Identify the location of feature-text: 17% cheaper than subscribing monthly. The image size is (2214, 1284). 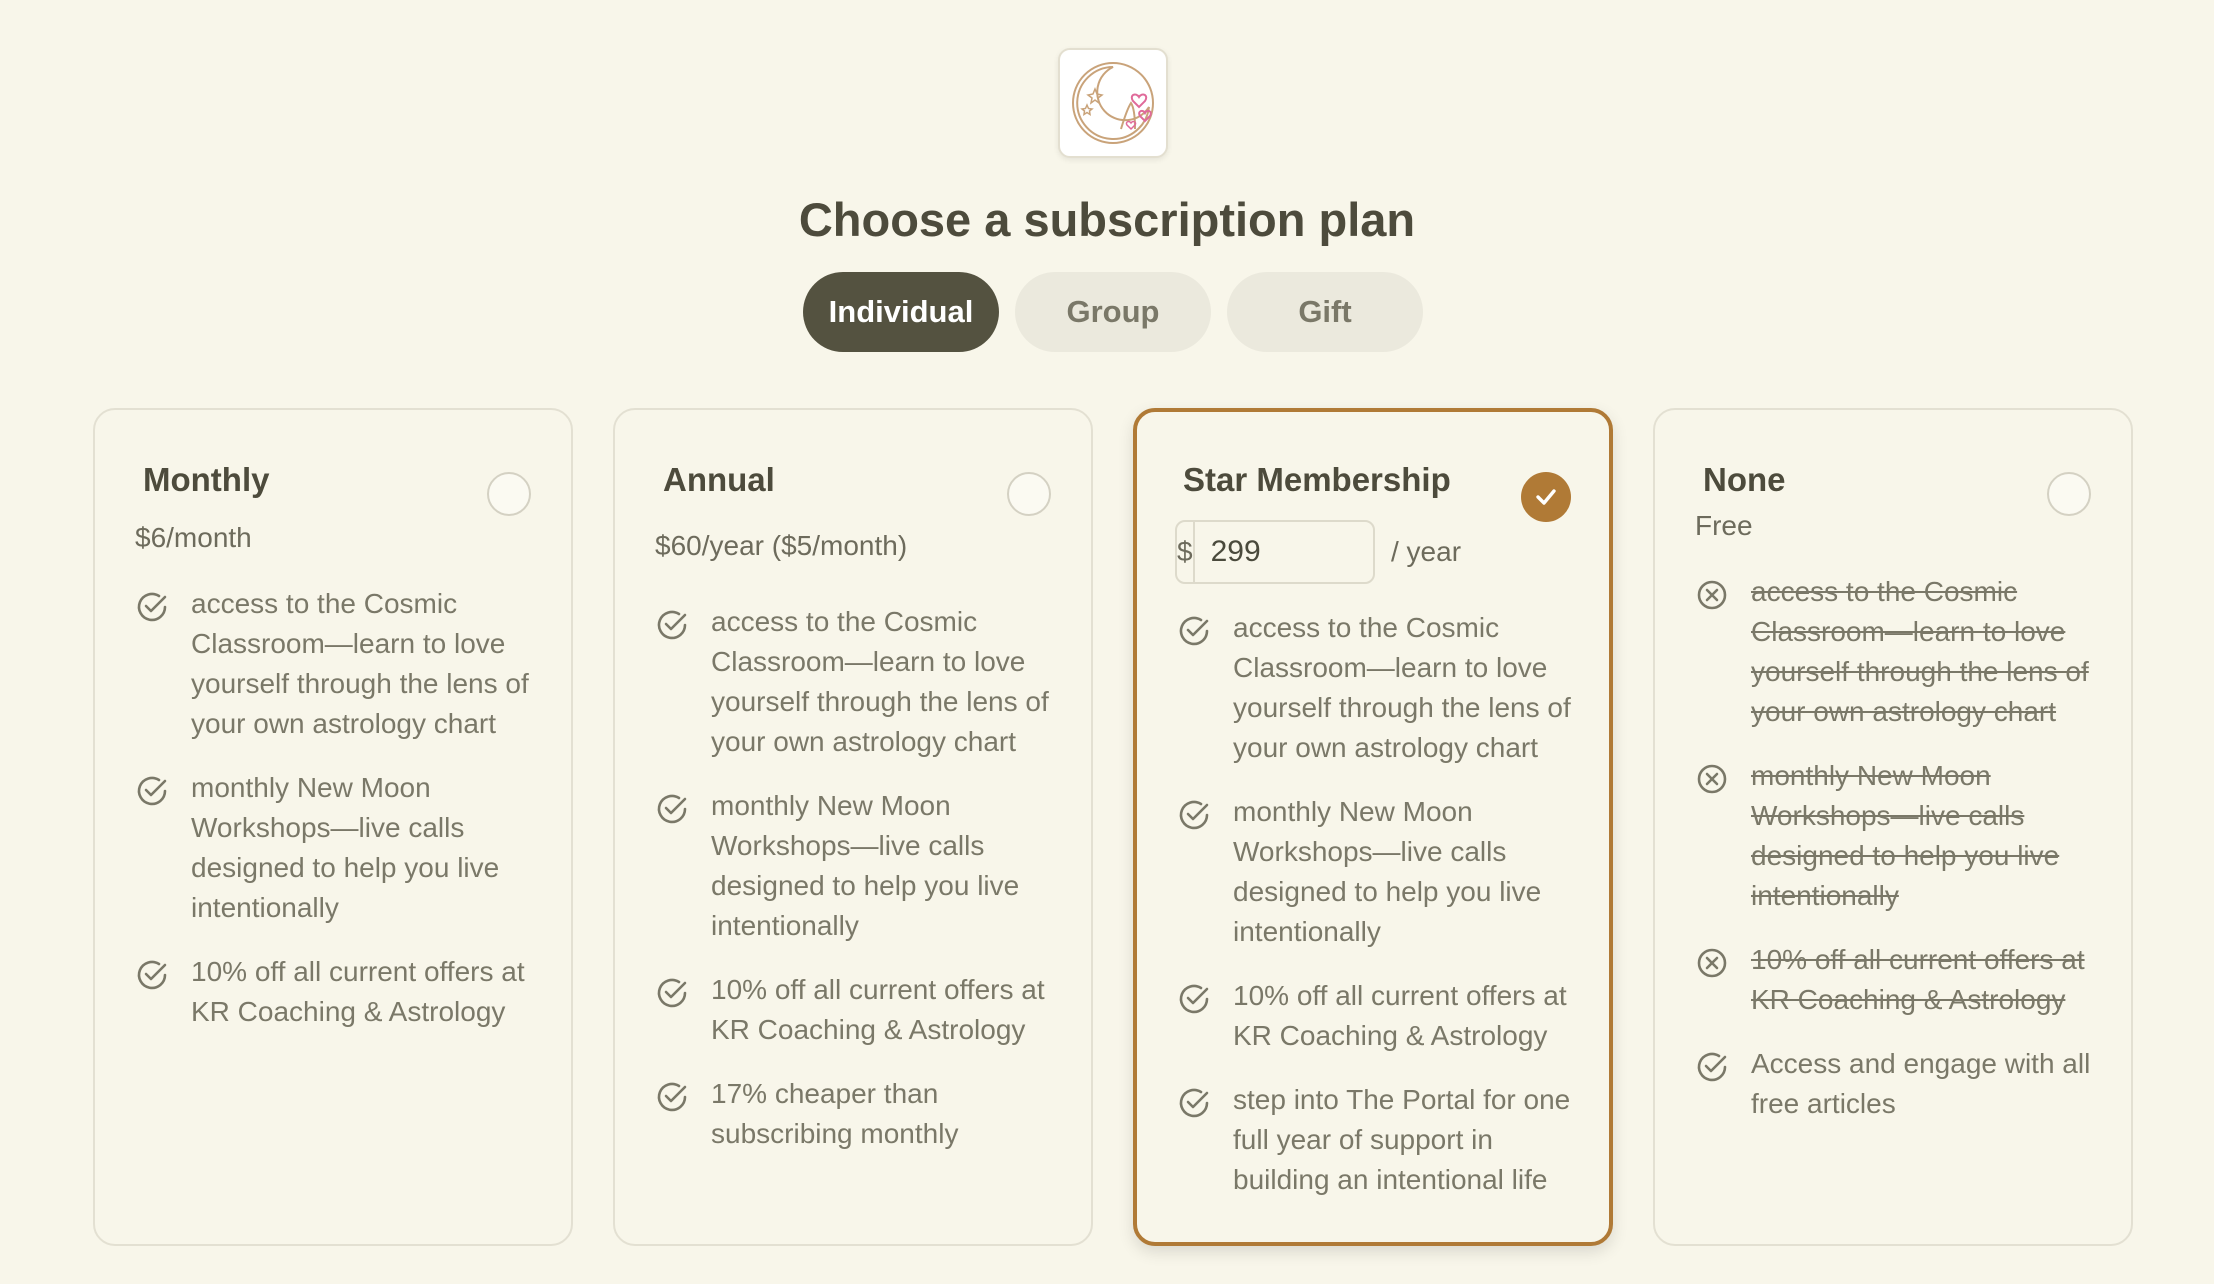
(835, 1113).